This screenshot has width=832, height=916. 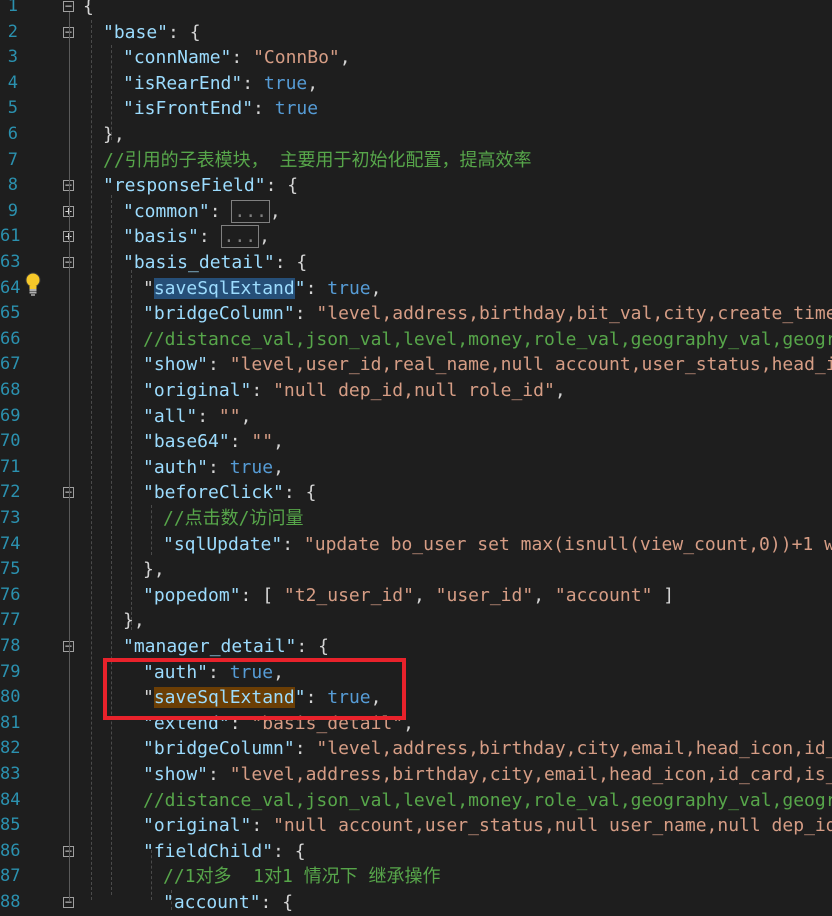 What do you see at coordinates (416, 903) in the screenshot?
I see `code-line: 88− "account": {` at bounding box center [416, 903].